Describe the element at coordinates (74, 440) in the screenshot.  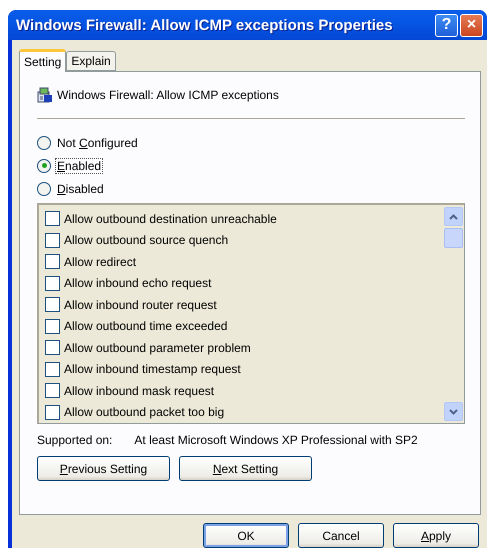
I see `supported-label: Supported on:` at that location.